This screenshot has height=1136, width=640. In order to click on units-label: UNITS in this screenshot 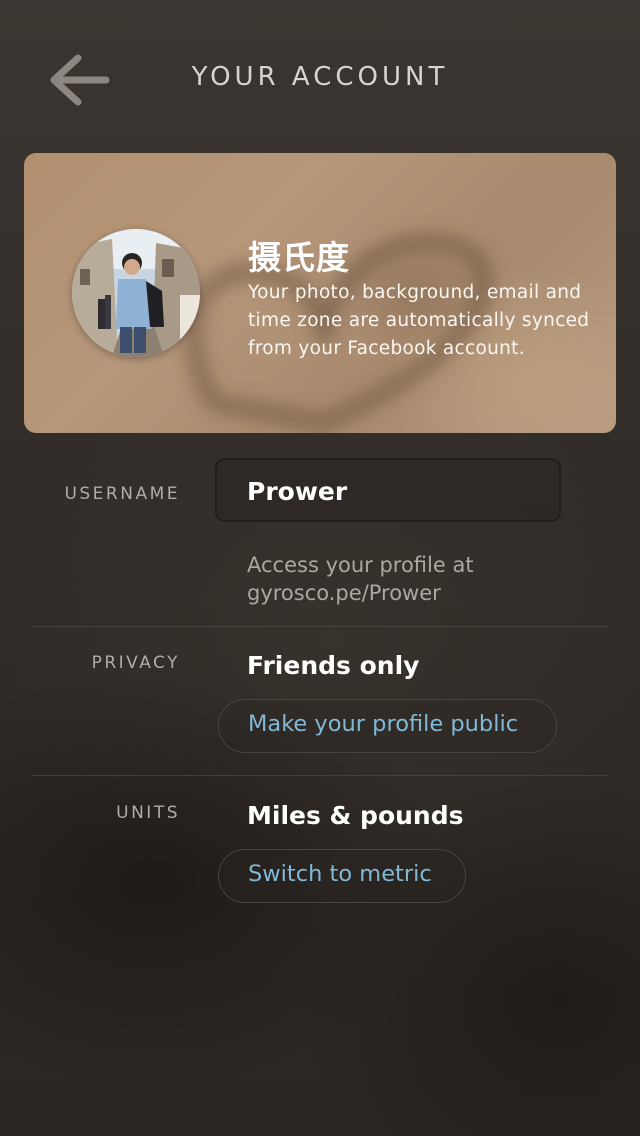, I will do `click(148, 813)`.